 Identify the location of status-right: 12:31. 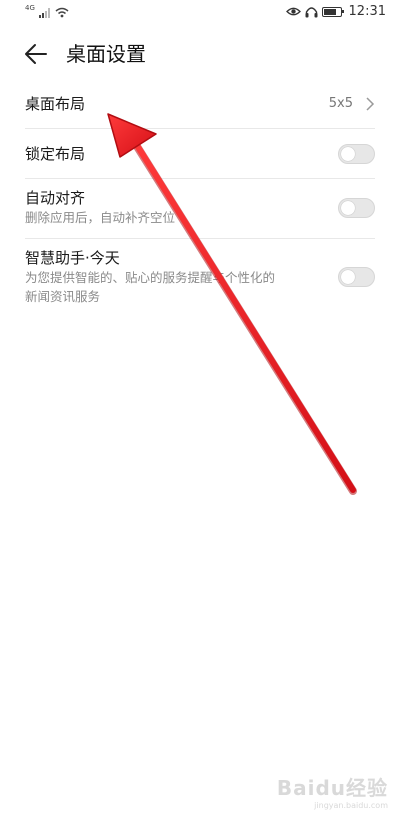
(335, 11).